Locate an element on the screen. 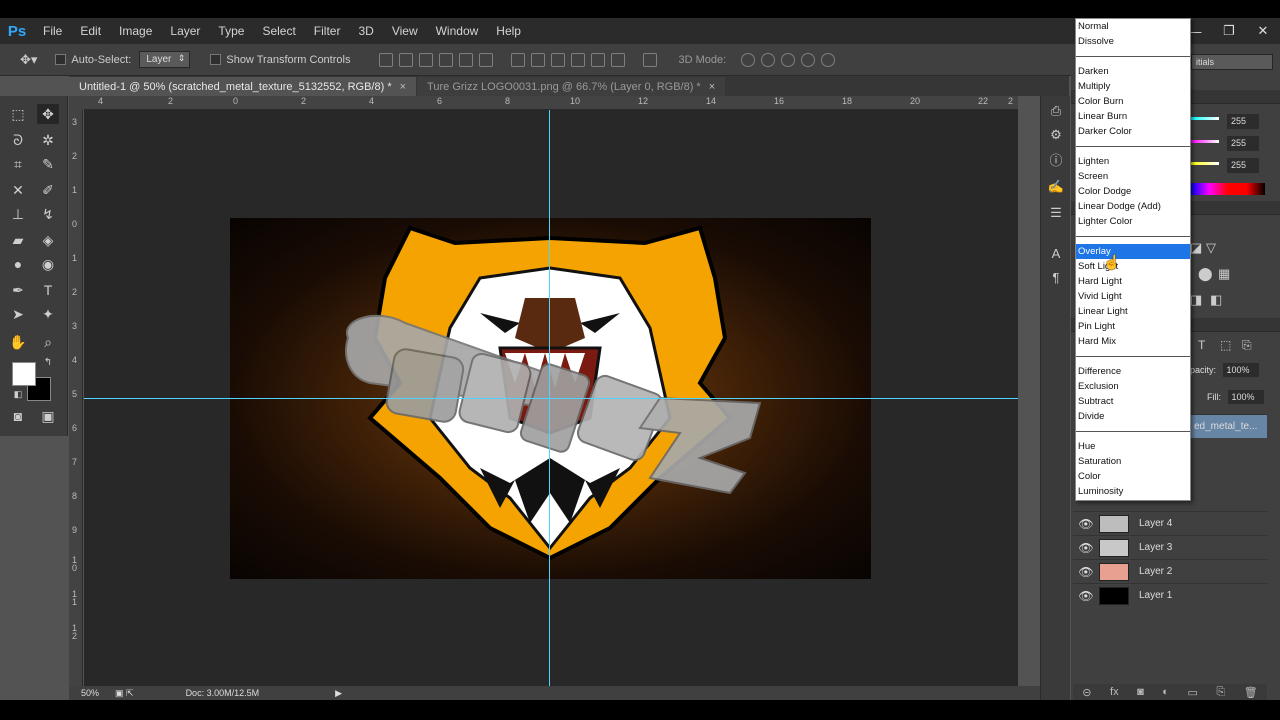 This screenshot has width=1280, height=720. show-transform-option: Show Transform Controls is located at coordinates (280, 60).